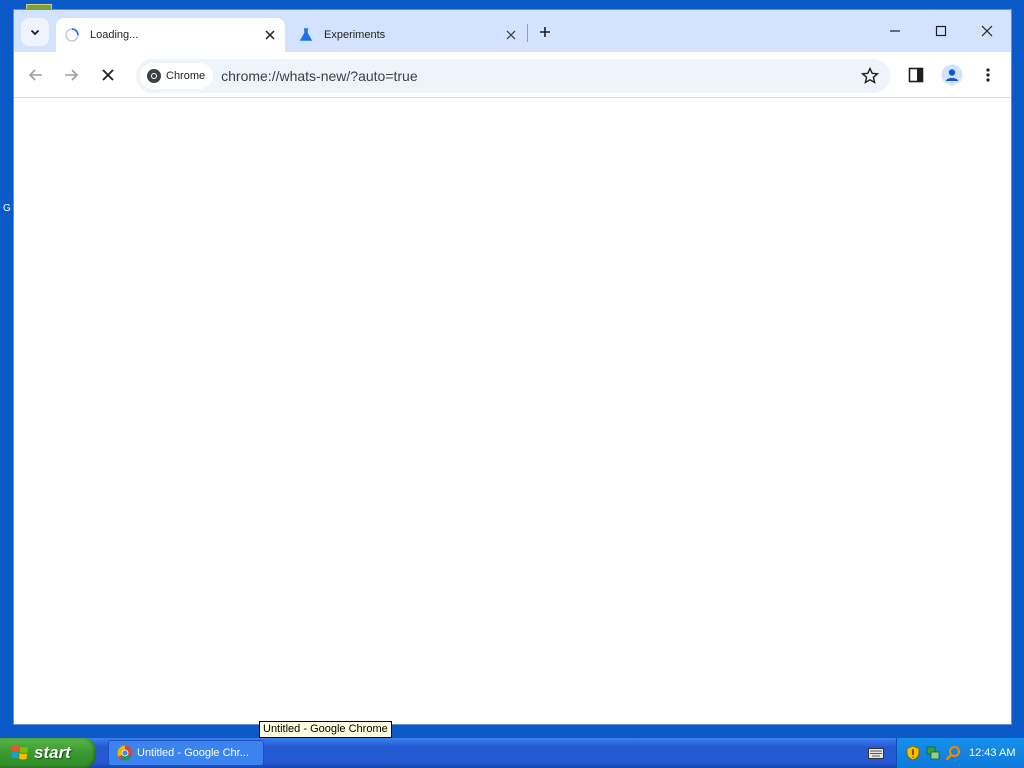 This screenshot has height=768, width=1024. What do you see at coordinates (19, 752) in the screenshot?
I see `windows-logo-icon` at bounding box center [19, 752].